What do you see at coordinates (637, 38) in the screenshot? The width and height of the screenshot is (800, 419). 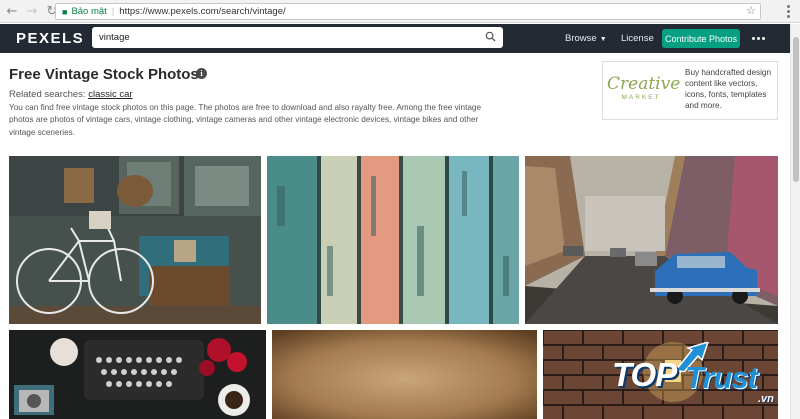 I see `license-link: License` at bounding box center [637, 38].